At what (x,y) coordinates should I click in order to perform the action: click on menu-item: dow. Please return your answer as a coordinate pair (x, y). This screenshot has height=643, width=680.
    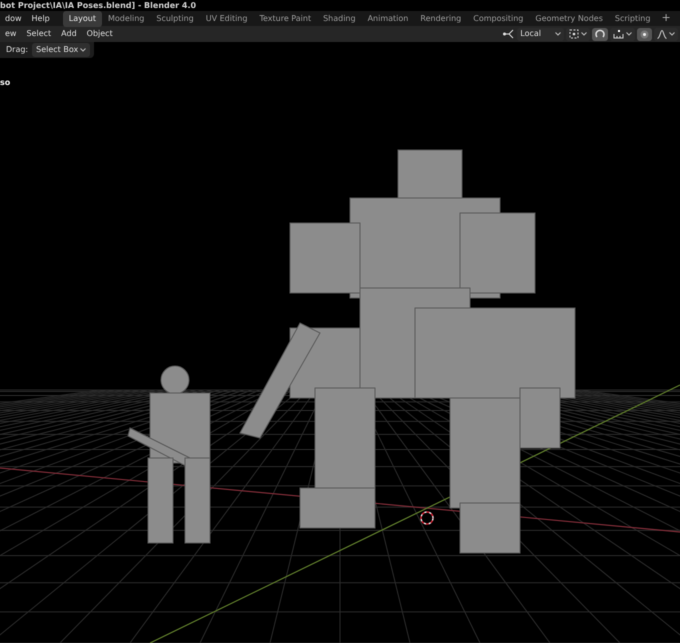
    Looking at the image, I should click on (13, 18).